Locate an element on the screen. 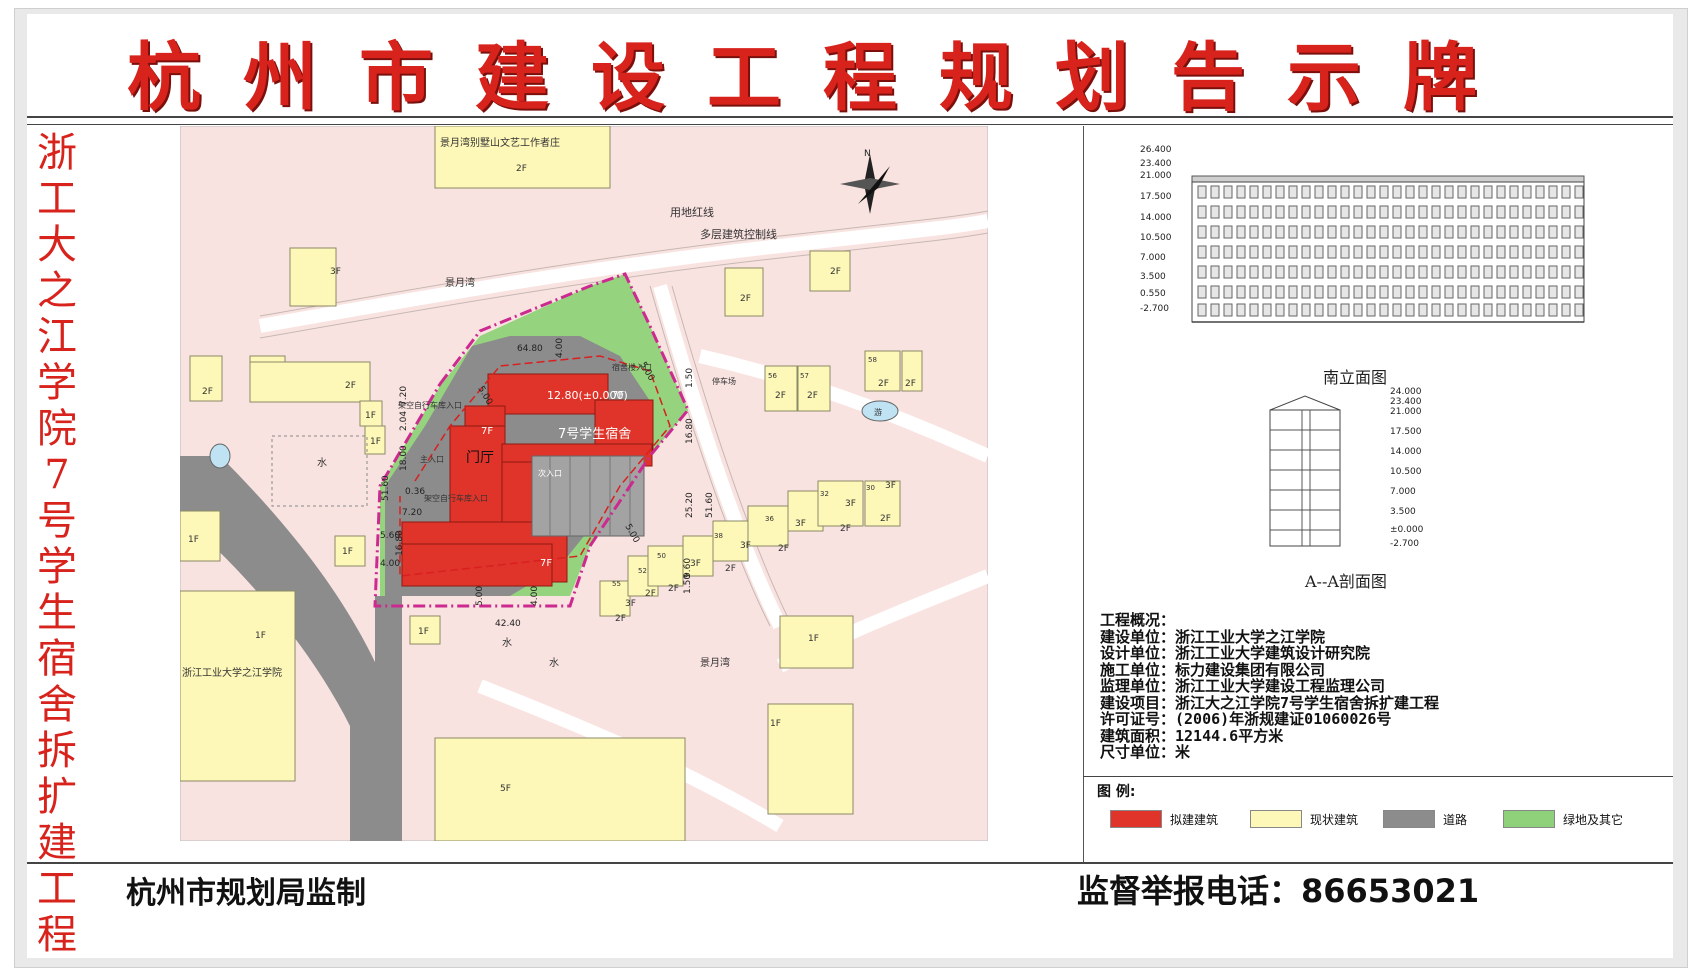  floor-3f: 3F is located at coordinates (335, 272).